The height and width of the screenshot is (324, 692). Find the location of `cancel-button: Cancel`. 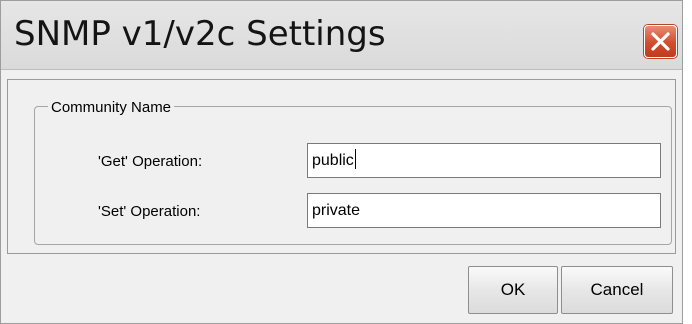

cancel-button: Cancel is located at coordinates (617, 290).